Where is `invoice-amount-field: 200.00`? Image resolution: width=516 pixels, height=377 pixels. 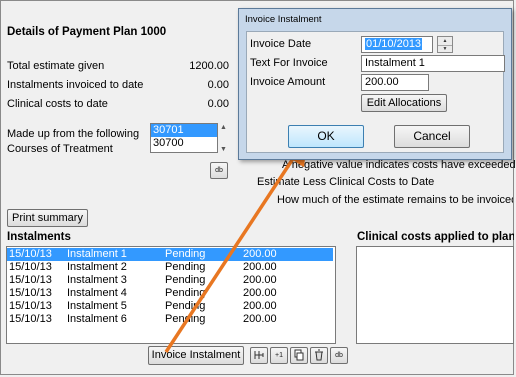 invoice-amount-field: 200.00 is located at coordinates (395, 82).